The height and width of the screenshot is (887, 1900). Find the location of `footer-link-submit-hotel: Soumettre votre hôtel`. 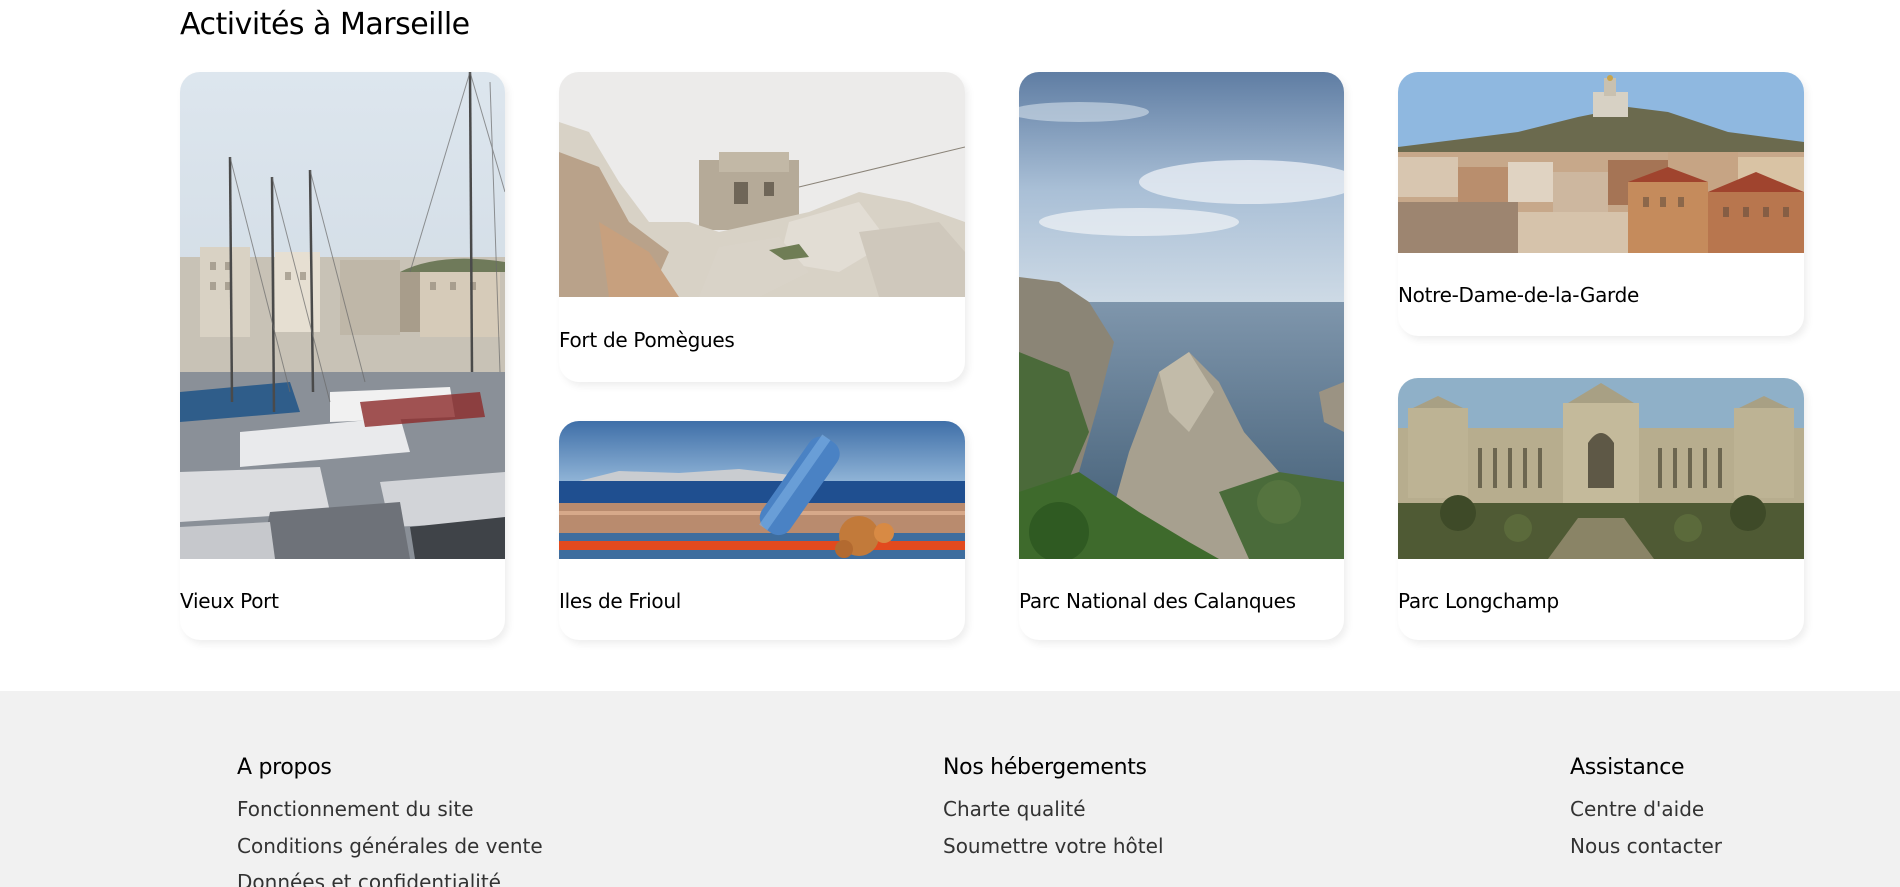

footer-link-submit-hotel: Soumettre votre hôtel is located at coordinates (1053, 846).